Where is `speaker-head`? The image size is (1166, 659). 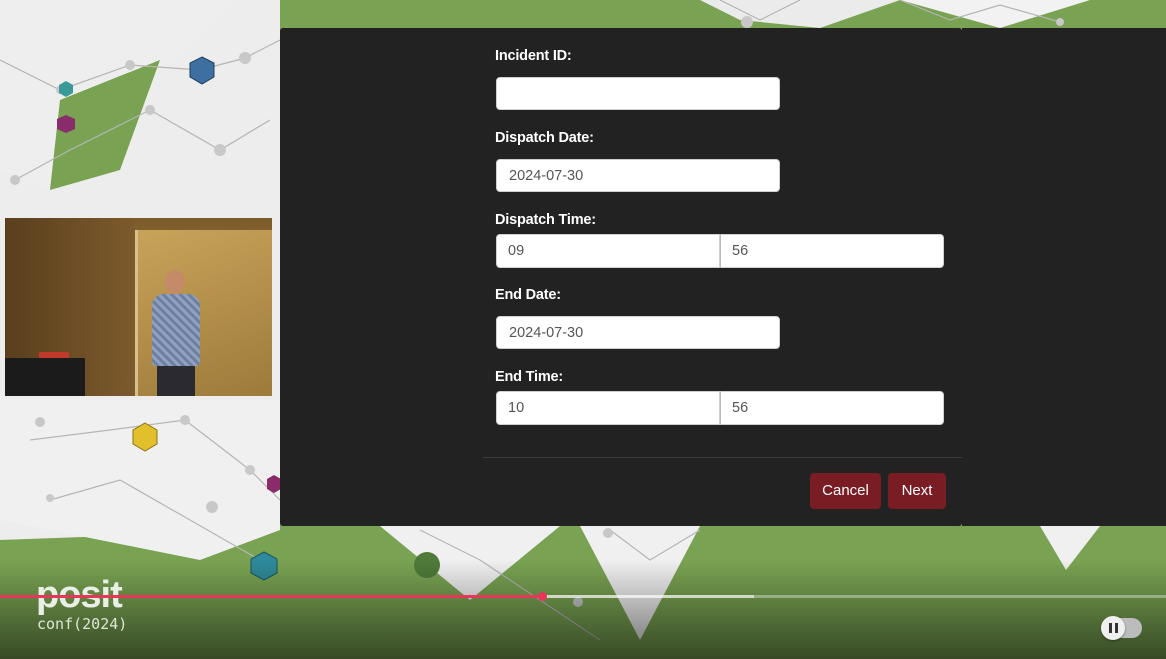
speaker-head is located at coordinates (175, 282).